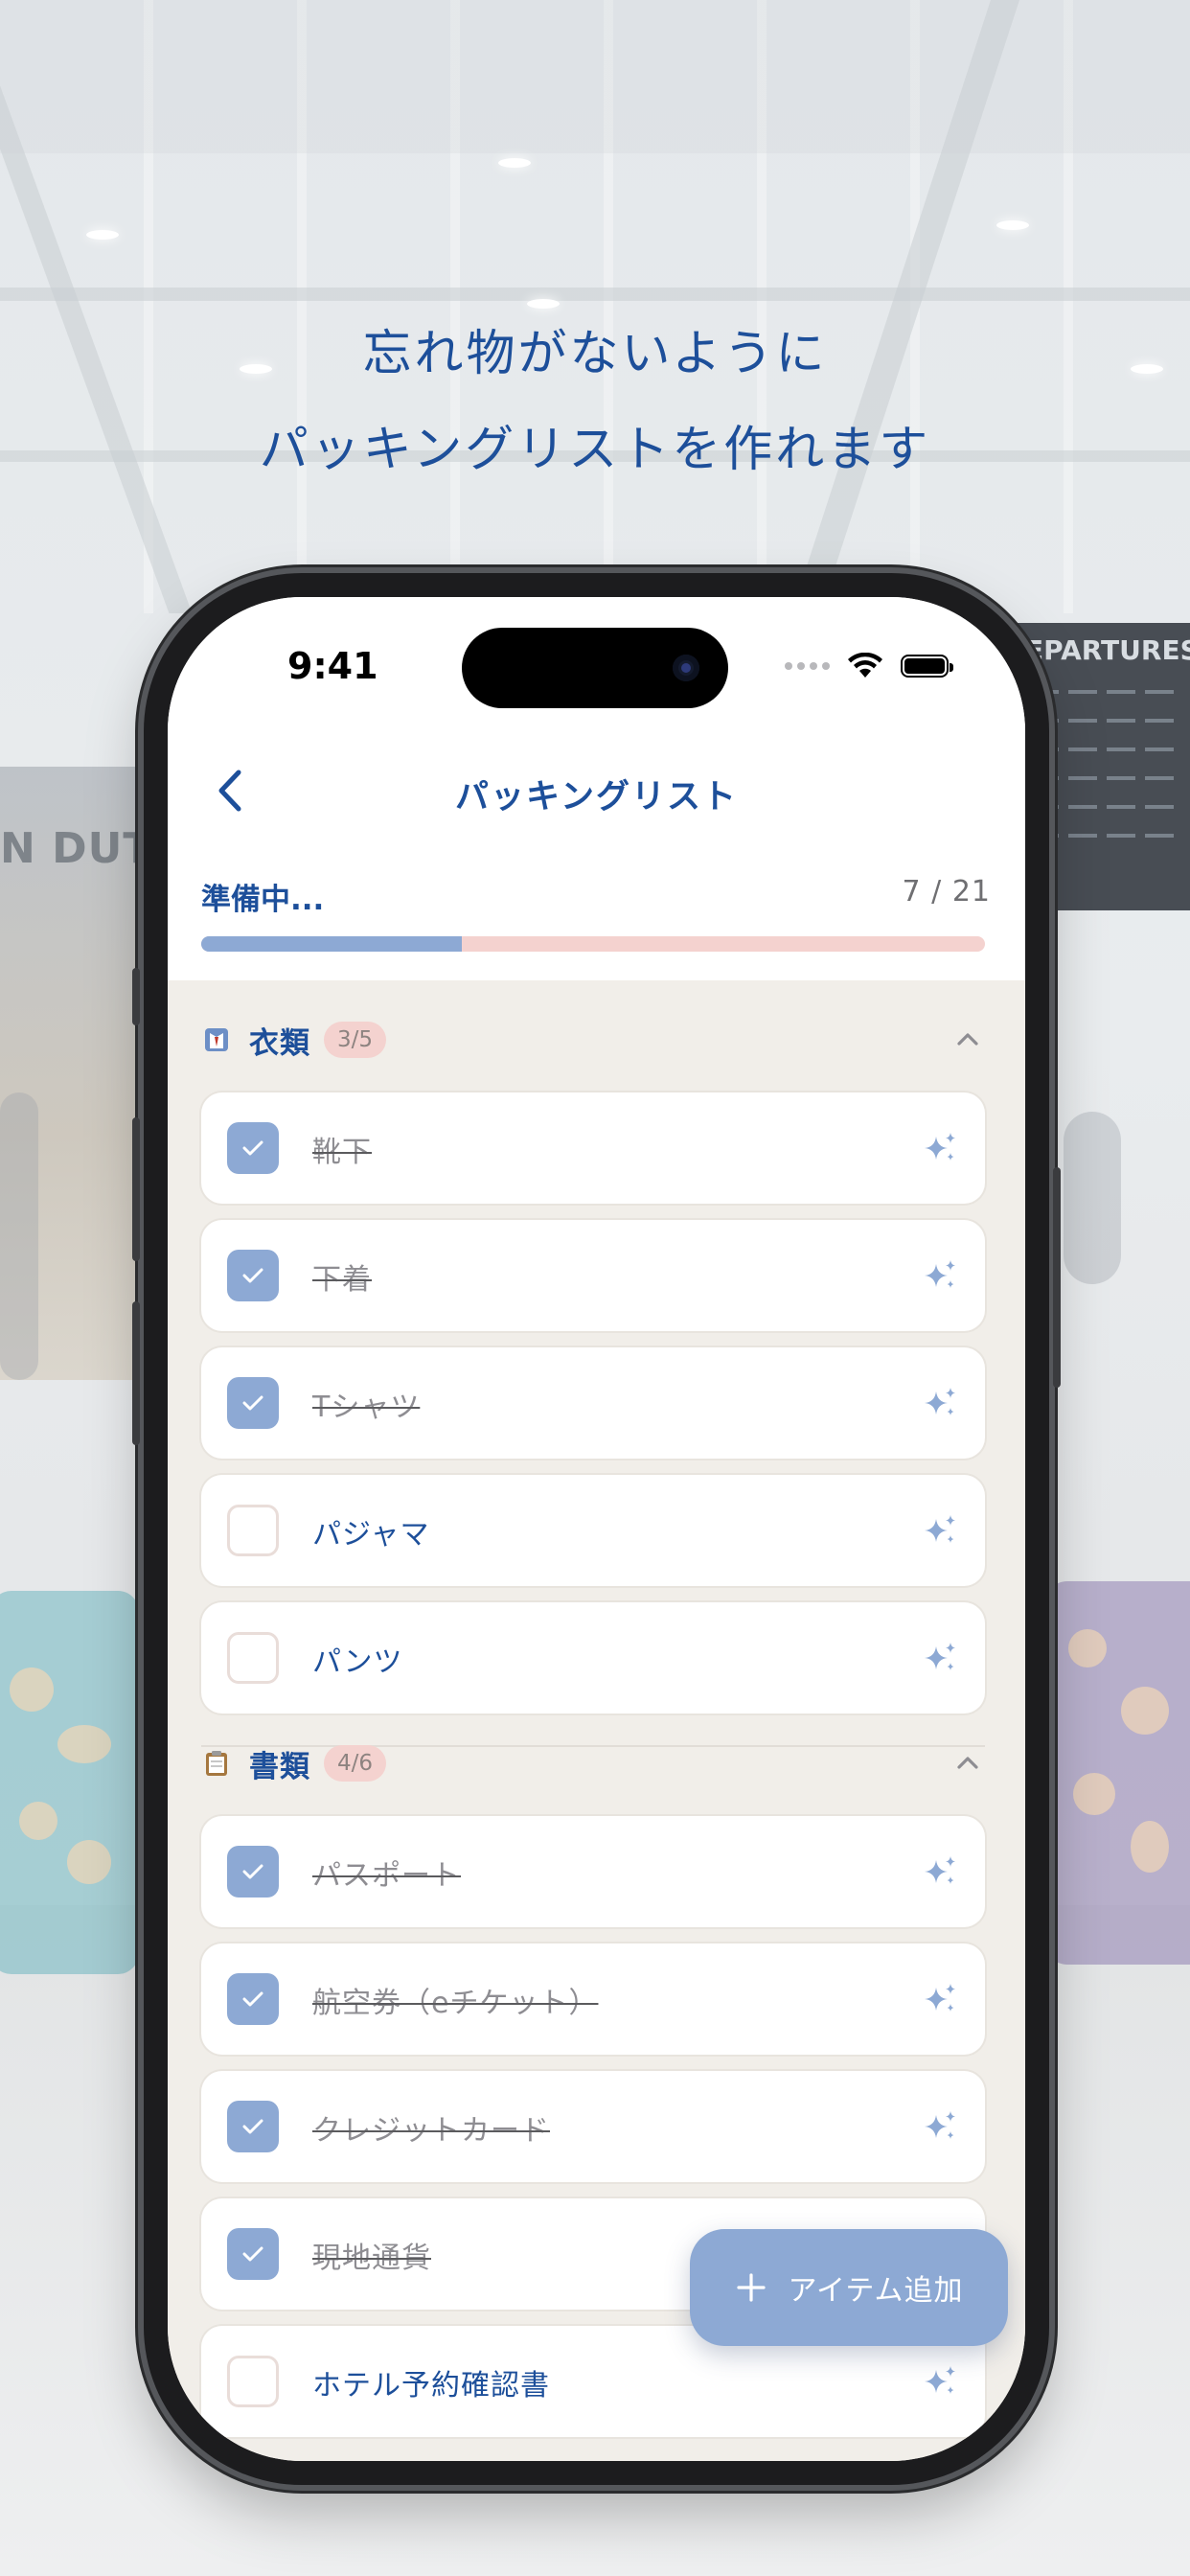 This screenshot has height=2576, width=1190. What do you see at coordinates (593, 1658) in the screenshot?
I see `list-item: パンツ` at bounding box center [593, 1658].